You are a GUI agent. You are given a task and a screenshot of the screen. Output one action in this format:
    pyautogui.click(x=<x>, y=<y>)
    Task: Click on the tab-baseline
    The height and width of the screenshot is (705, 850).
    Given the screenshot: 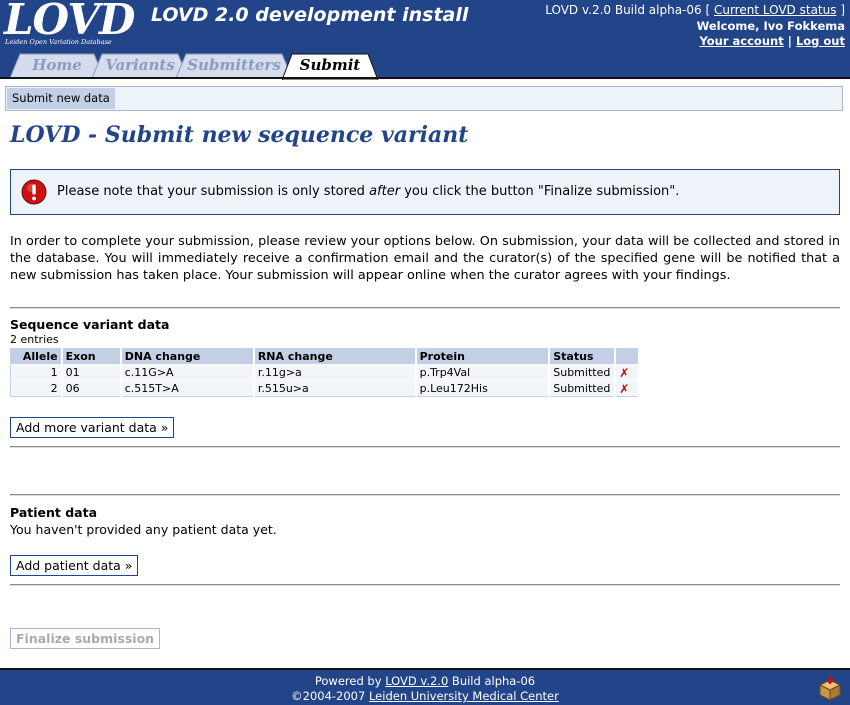 What is the action you would take?
    pyautogui.click(x=425, y=78)
    